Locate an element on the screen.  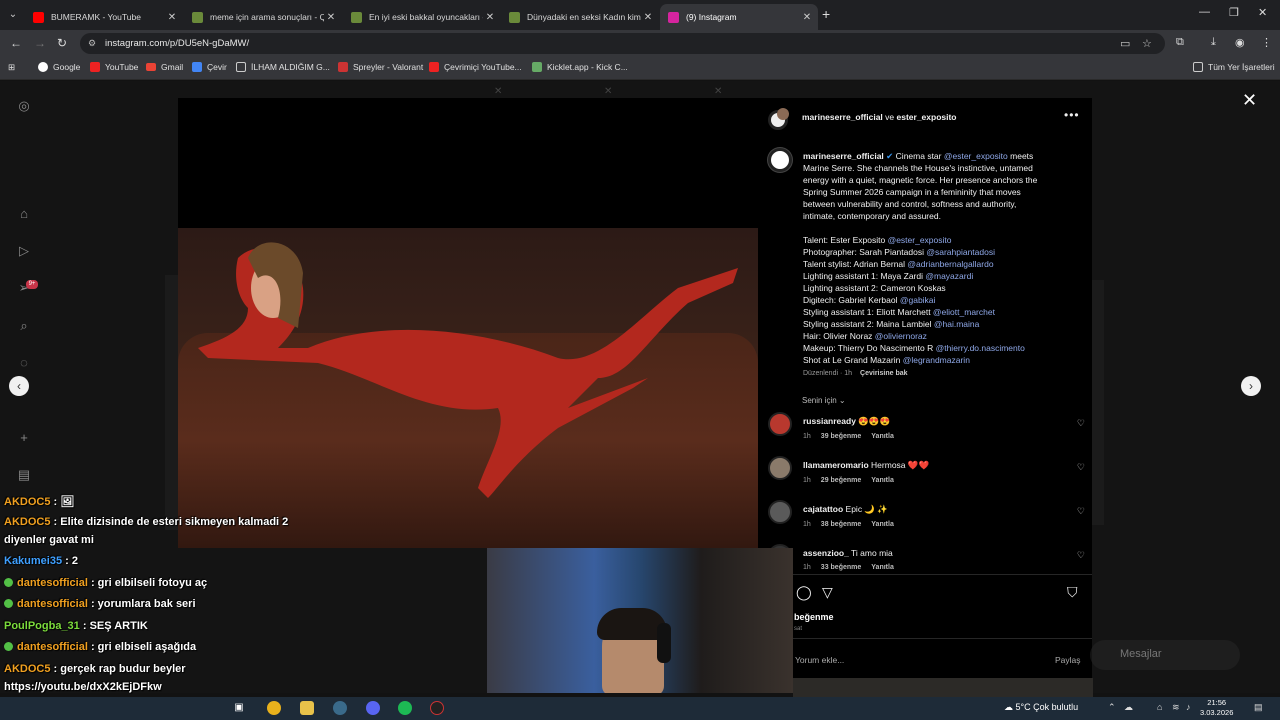
next-post-arrow-icon: › is located at coordinates (1251, 386).